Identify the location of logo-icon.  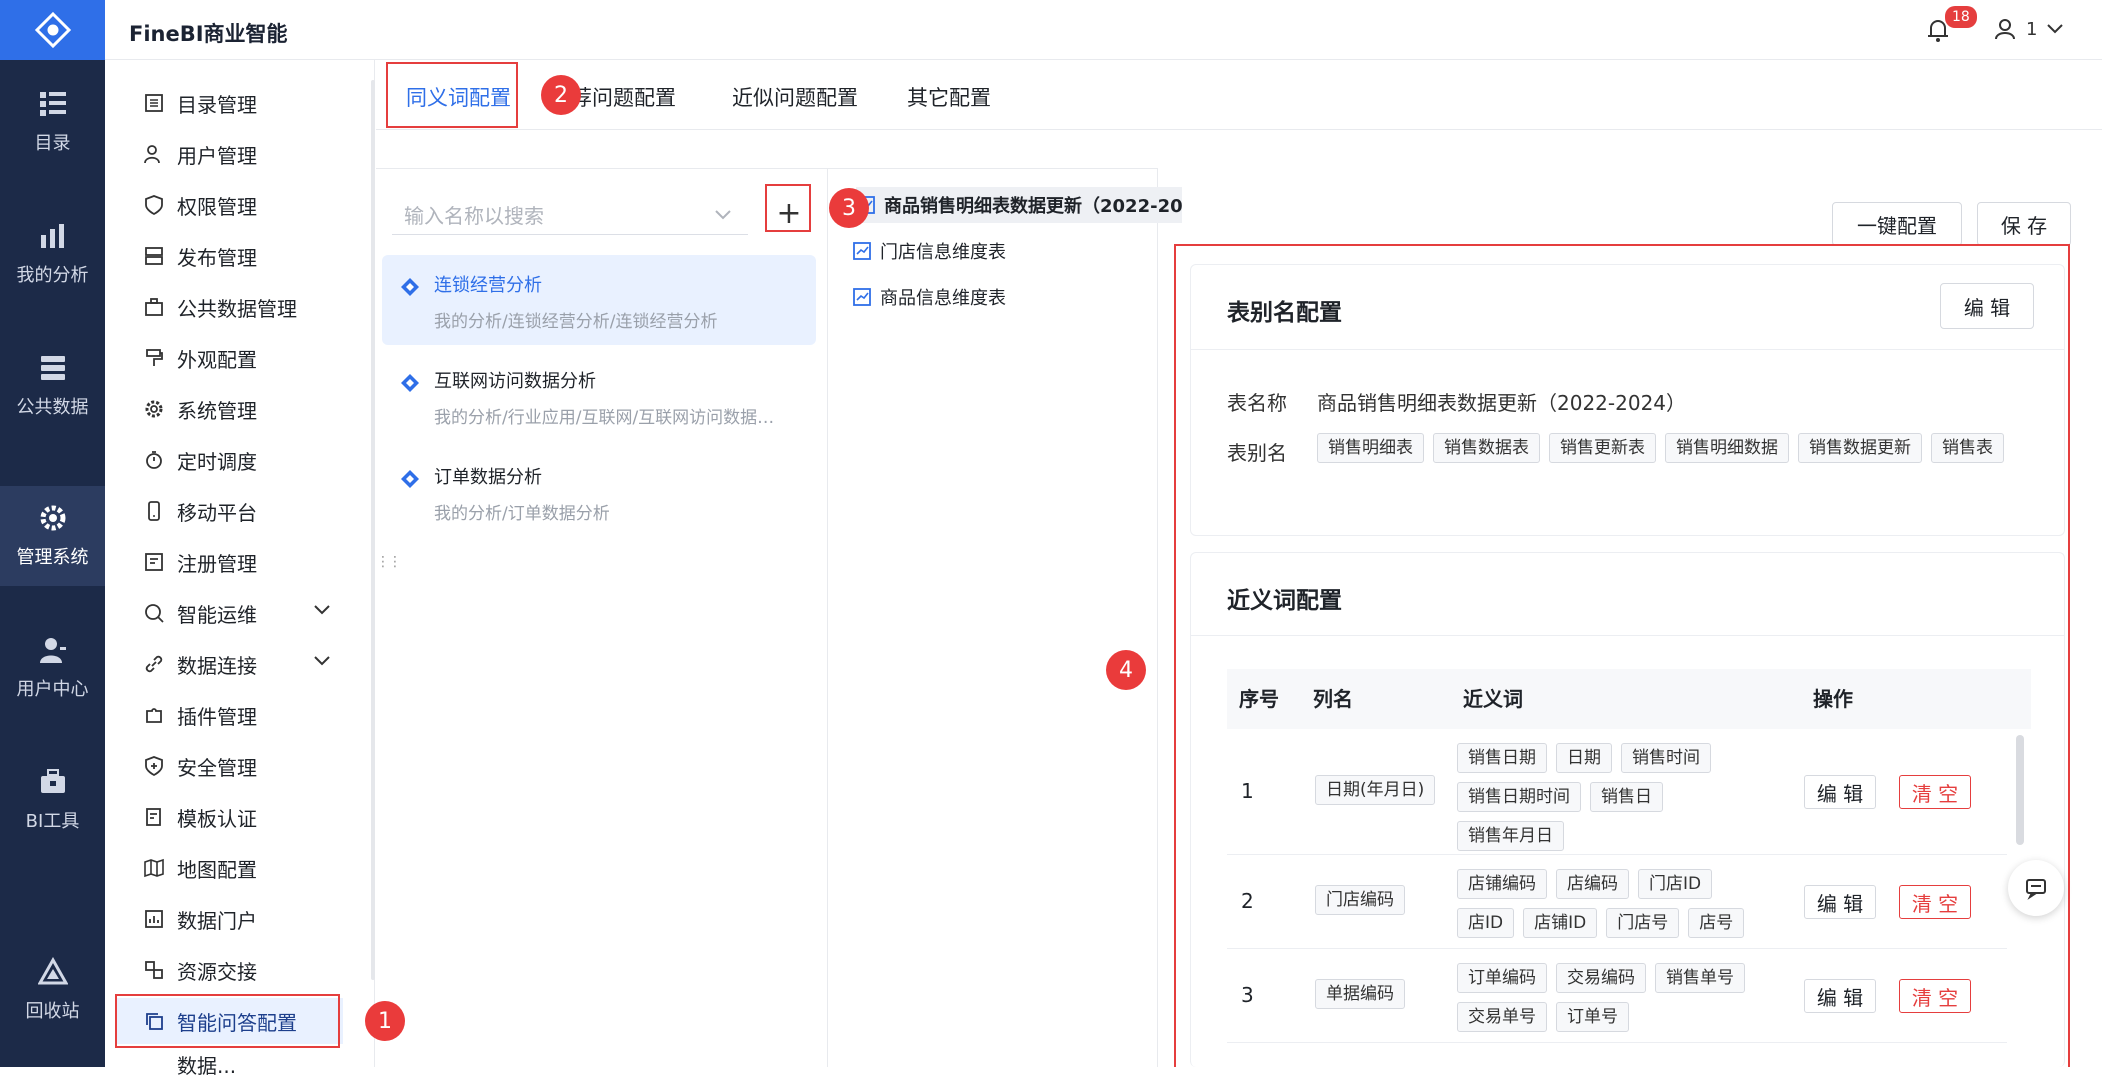
(52, 30).